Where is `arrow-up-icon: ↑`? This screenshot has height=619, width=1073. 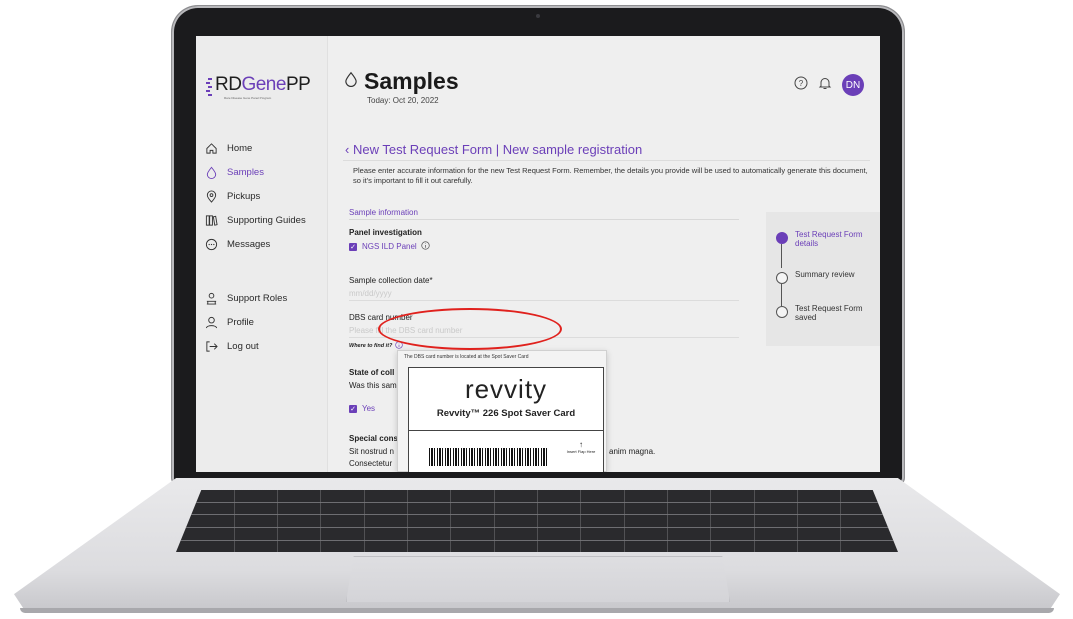 arrow-up-icon: ↑ is located at coordinates (581, 444).